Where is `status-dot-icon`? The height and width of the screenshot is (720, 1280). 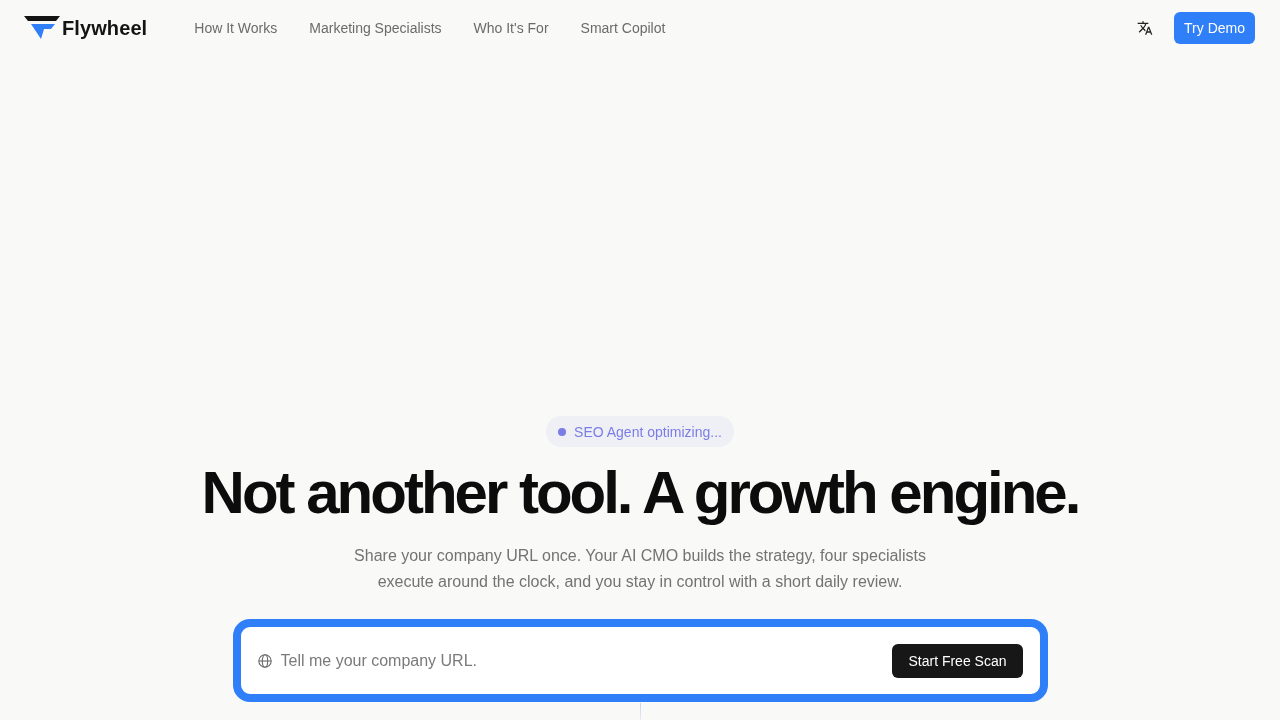
status-dot-icon is located at coordinates (562, 431).